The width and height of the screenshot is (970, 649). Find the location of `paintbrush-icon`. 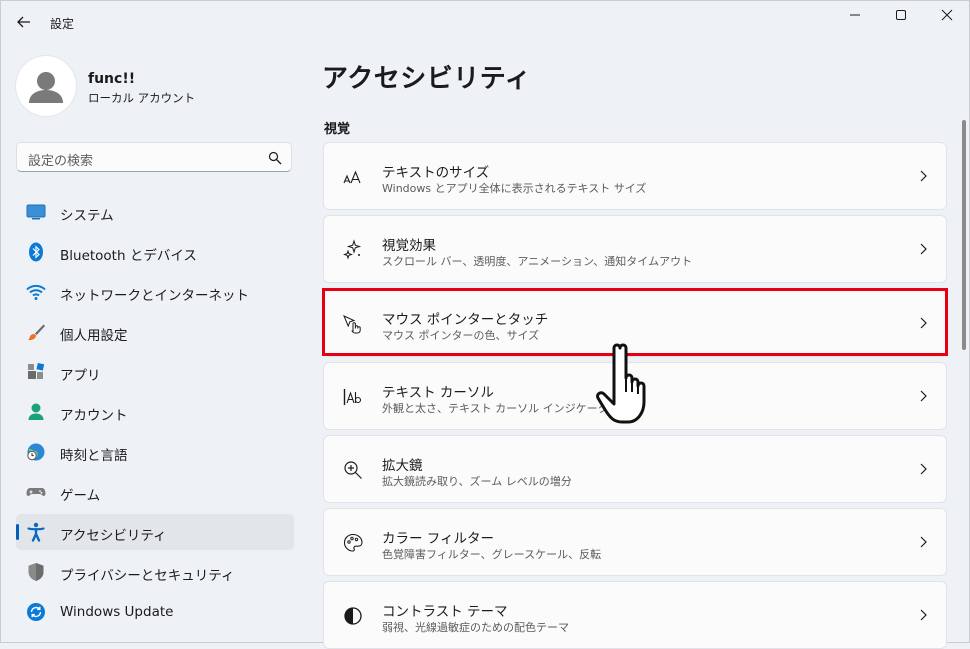

paintbrush-icon is located at coordinates (36, 332).